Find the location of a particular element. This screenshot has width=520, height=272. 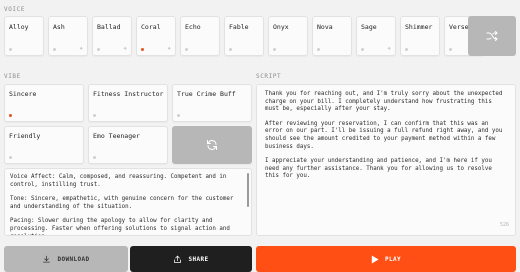

voice-option-label: Alloy is located at coordinates (19, 27).